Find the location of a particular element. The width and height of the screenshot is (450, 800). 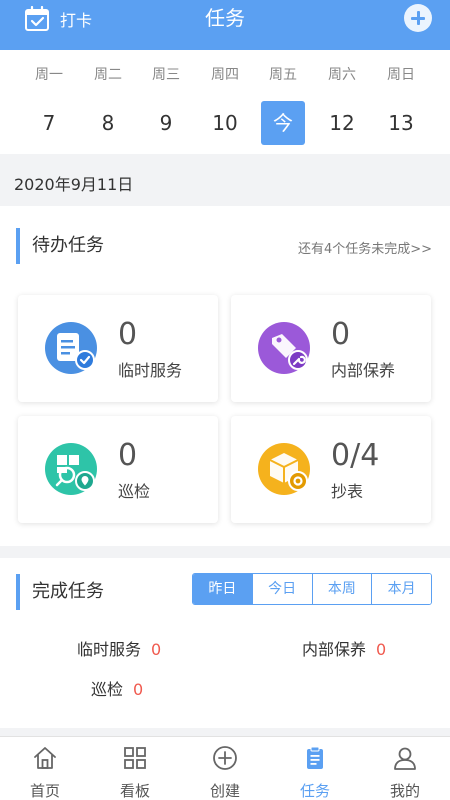

day-wednesday: 周三 9 is located at coordinates (166, 102).